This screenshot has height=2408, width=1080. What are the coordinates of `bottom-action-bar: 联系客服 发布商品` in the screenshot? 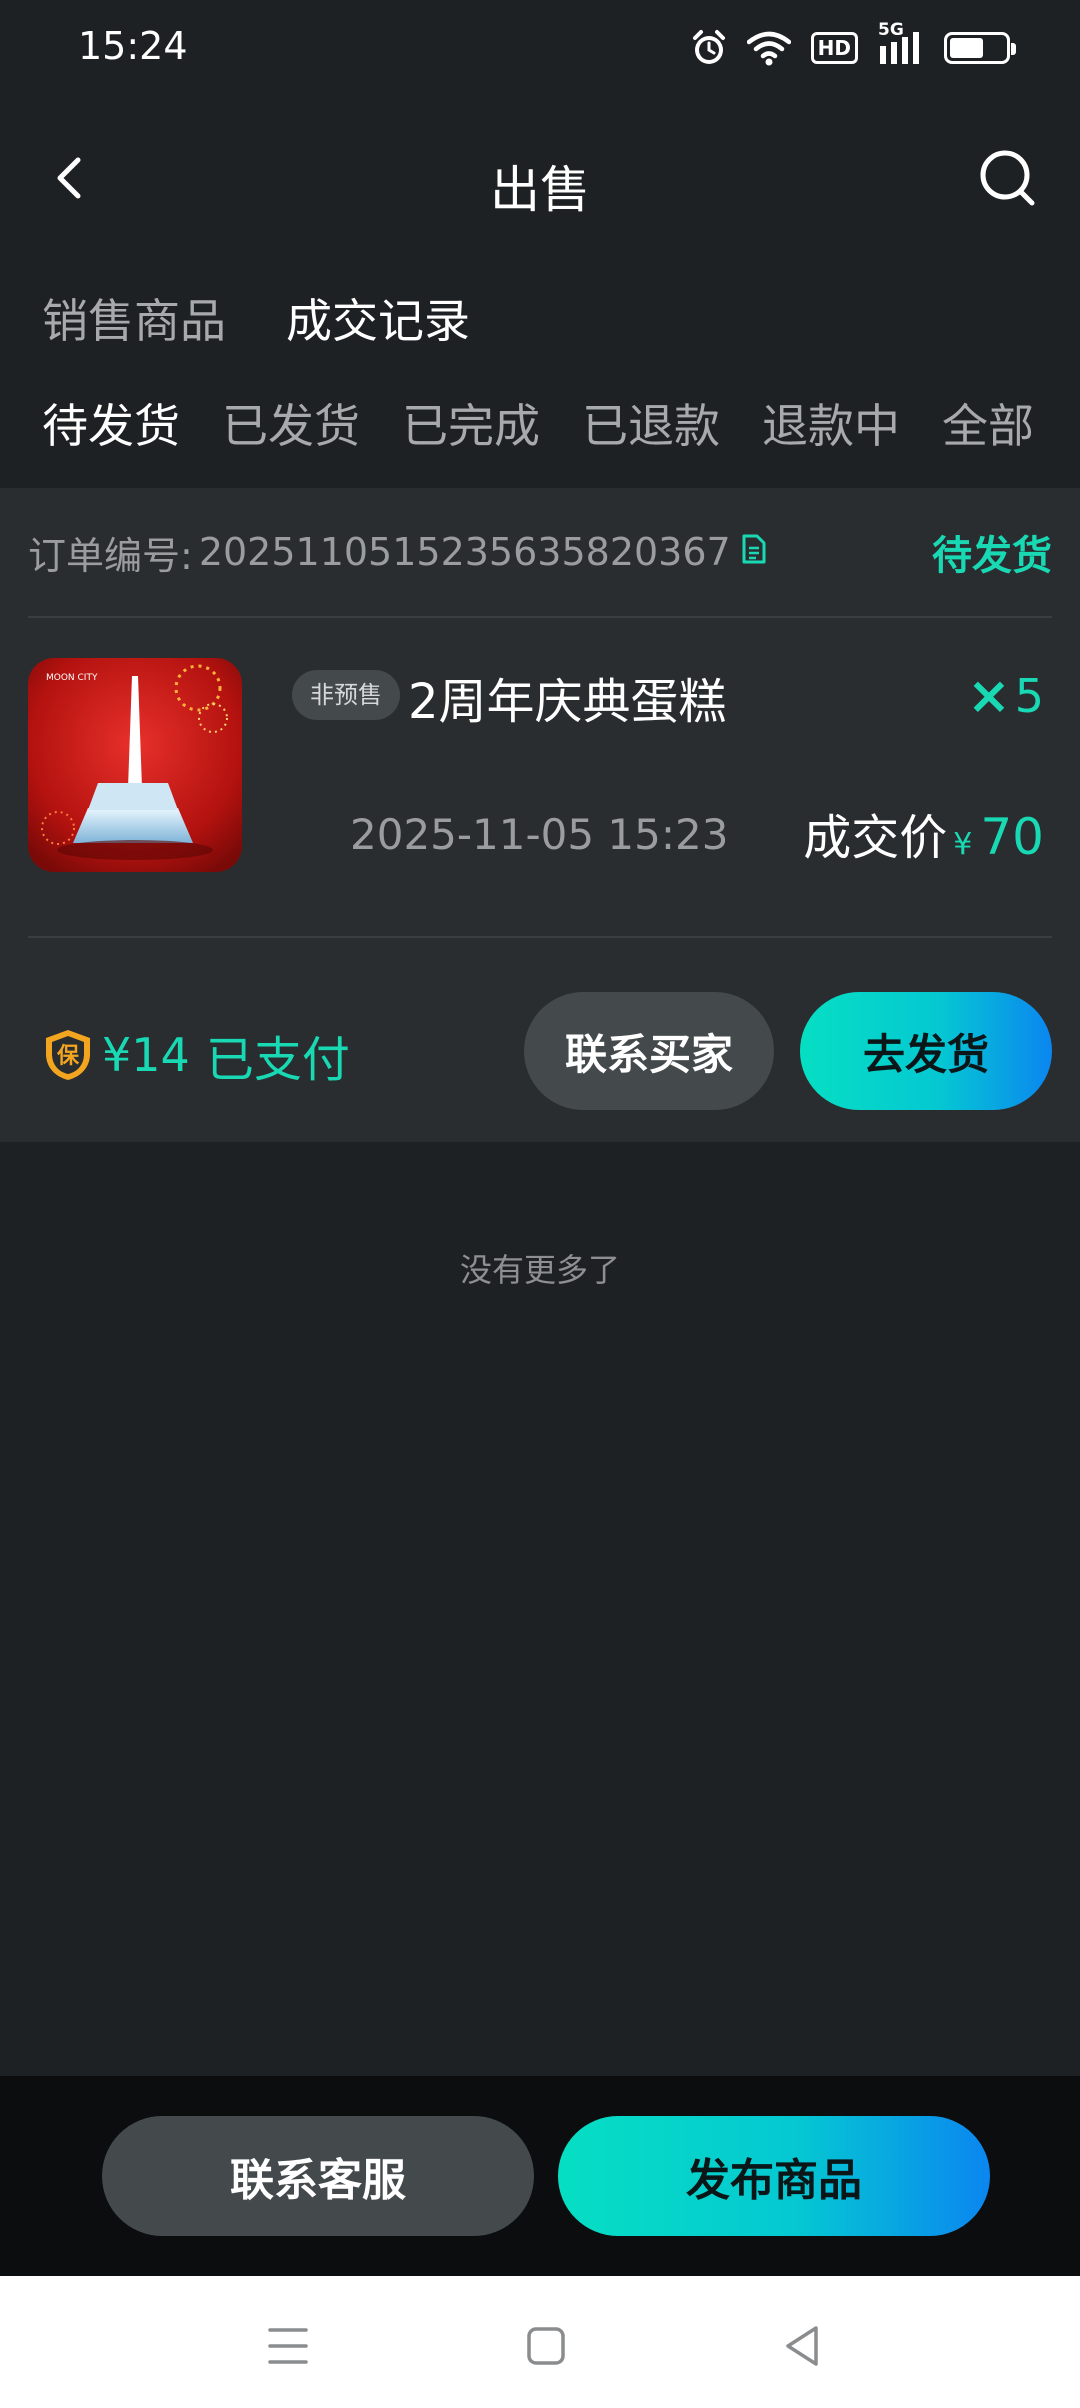 It's located at (540, 2176).